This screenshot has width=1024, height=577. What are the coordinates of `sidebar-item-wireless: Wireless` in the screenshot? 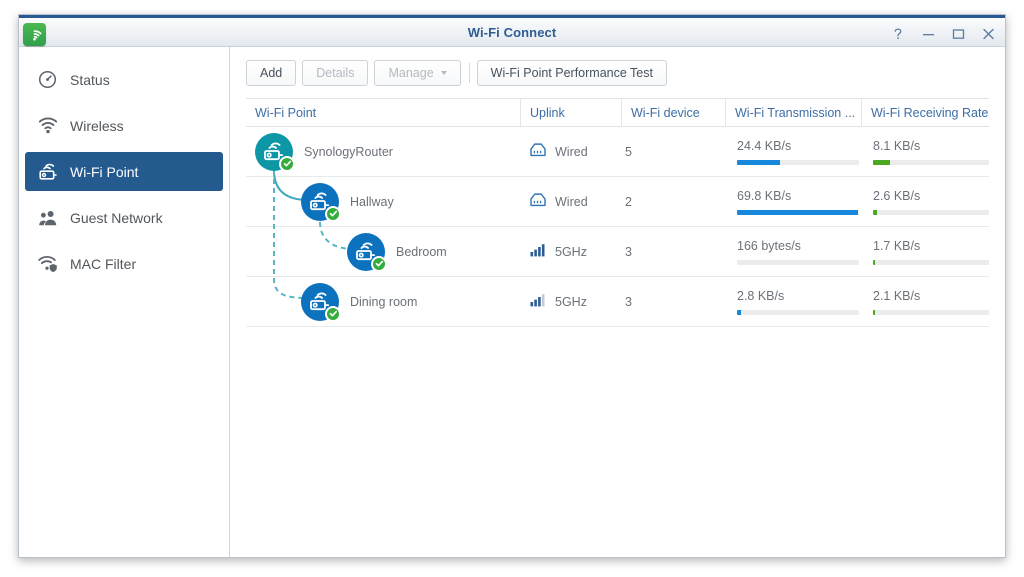 It's located at (124, 125).